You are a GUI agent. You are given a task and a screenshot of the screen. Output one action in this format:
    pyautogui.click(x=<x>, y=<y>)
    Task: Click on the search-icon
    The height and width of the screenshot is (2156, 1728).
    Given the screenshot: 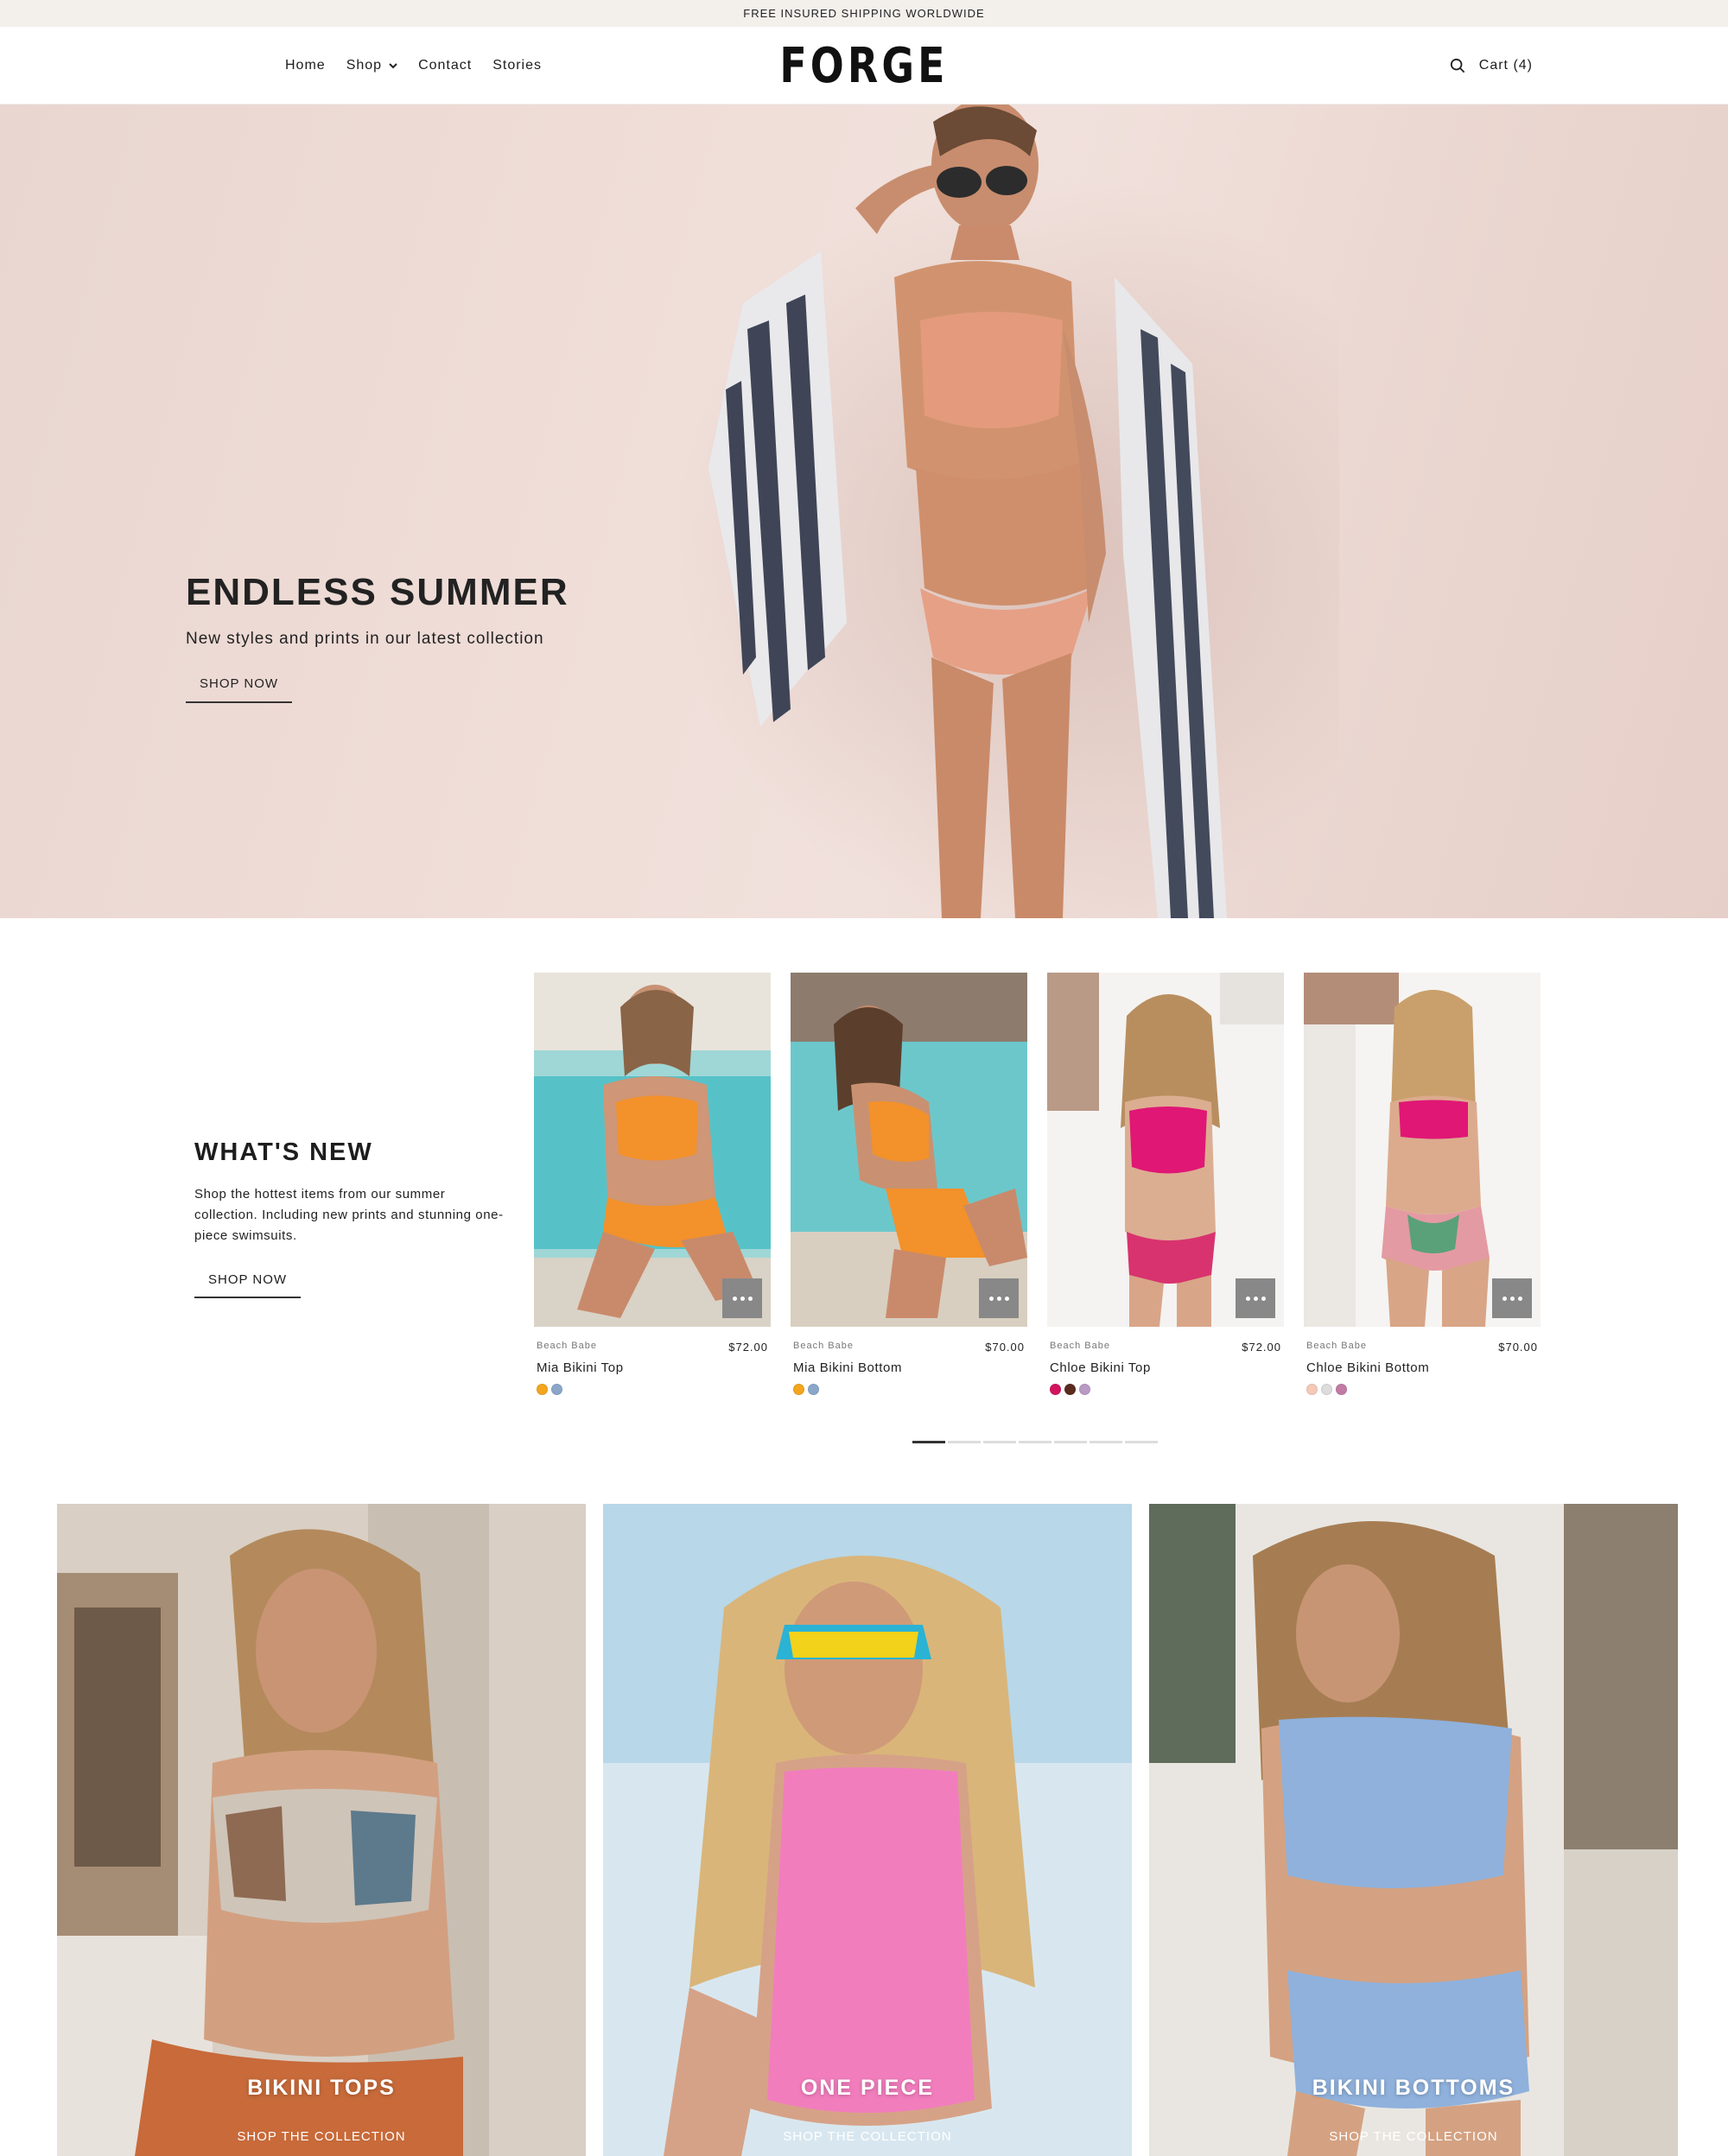 What is the action you would take?
    pyautogui.click(x=1457, y=65)
    